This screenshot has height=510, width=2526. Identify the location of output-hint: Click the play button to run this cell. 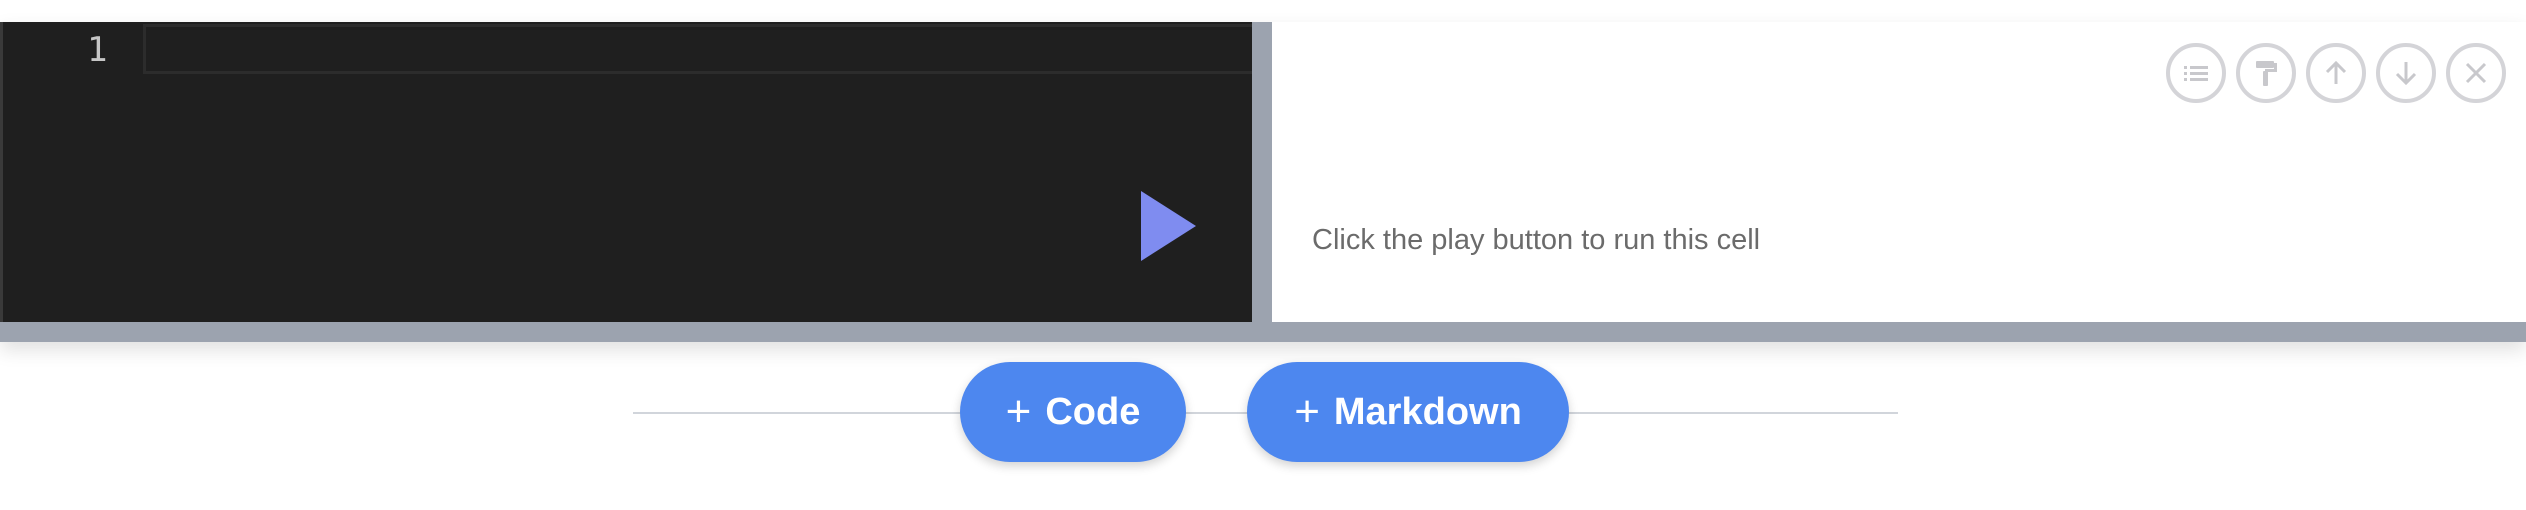
(1536, 240).